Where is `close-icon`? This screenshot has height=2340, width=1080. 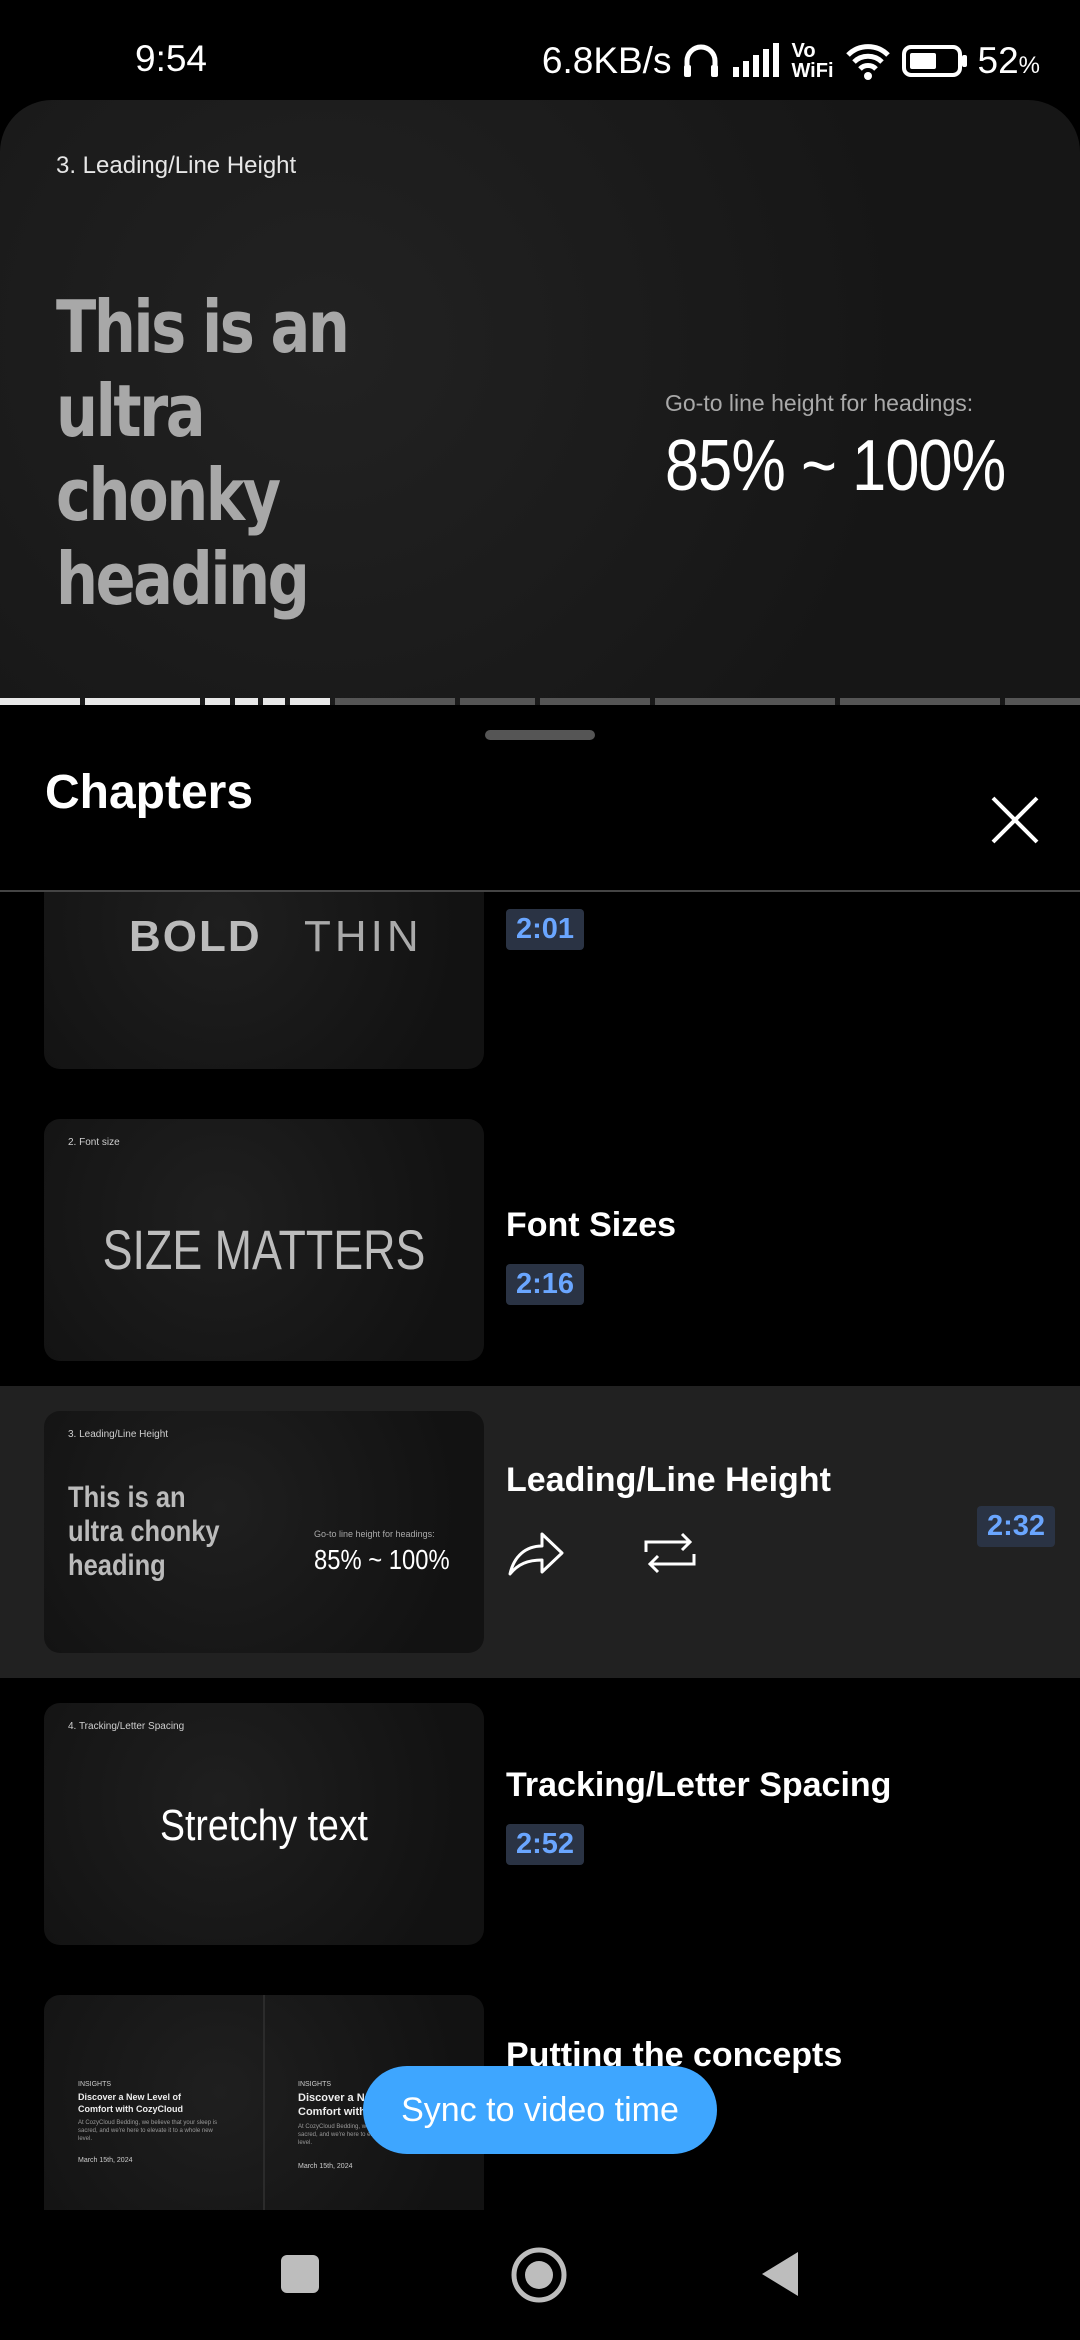 close-icon is located at coordinates (1015, 820).